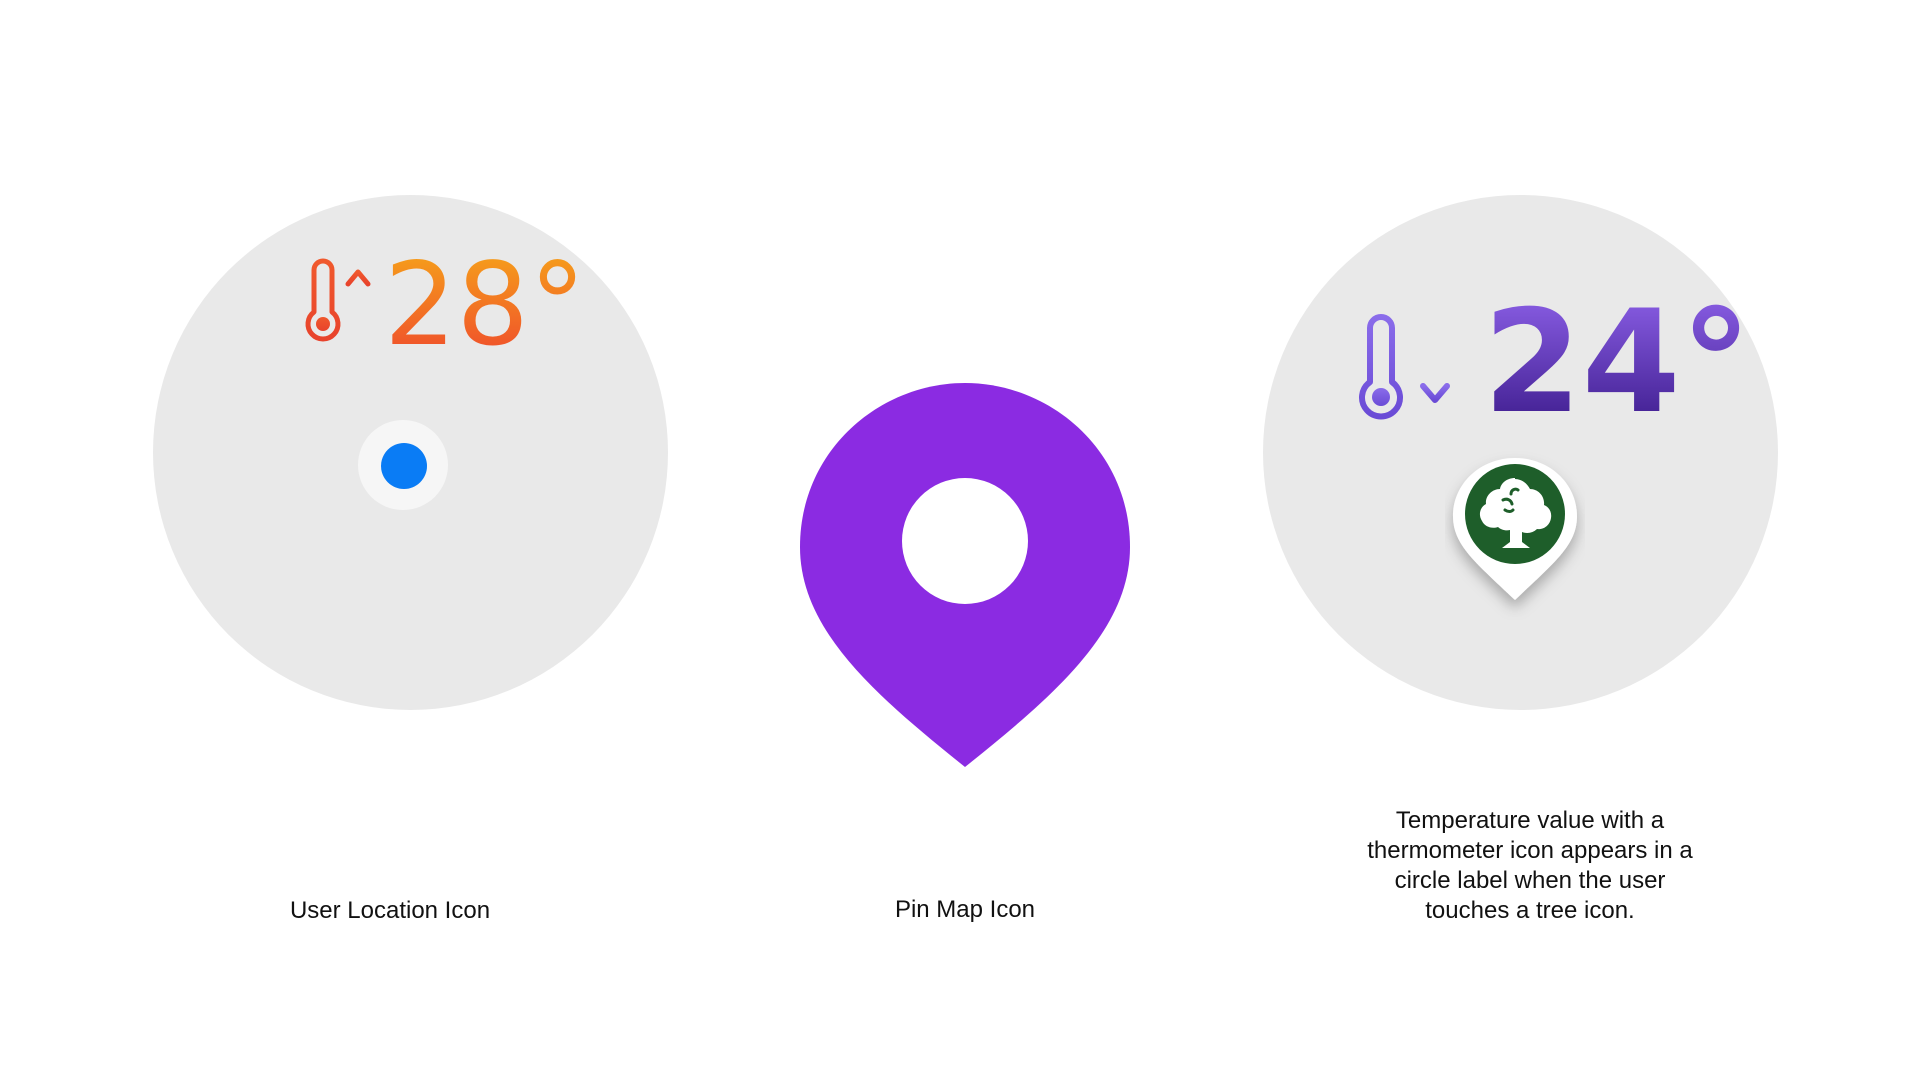 The width and height of the screenshot is (1920, 1080). What do you see at coordinates (485, 304) in the screenshot?
I see `temperature-value: 28°` at bounding box center [485, 304].